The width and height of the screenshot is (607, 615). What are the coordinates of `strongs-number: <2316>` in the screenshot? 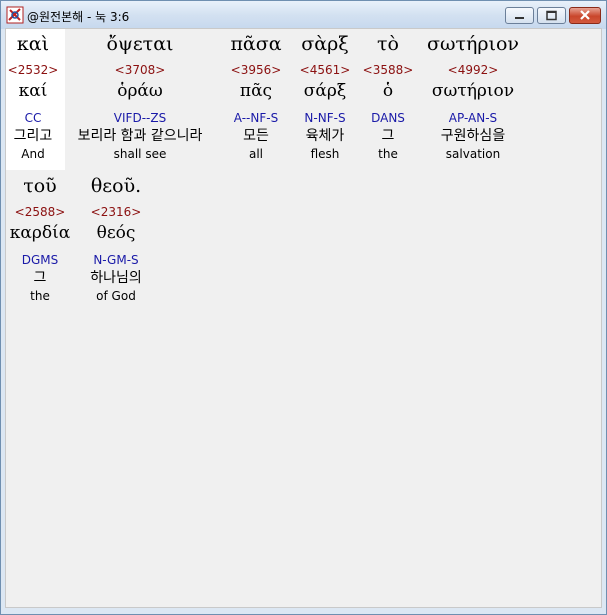 It's located at (116, 212).